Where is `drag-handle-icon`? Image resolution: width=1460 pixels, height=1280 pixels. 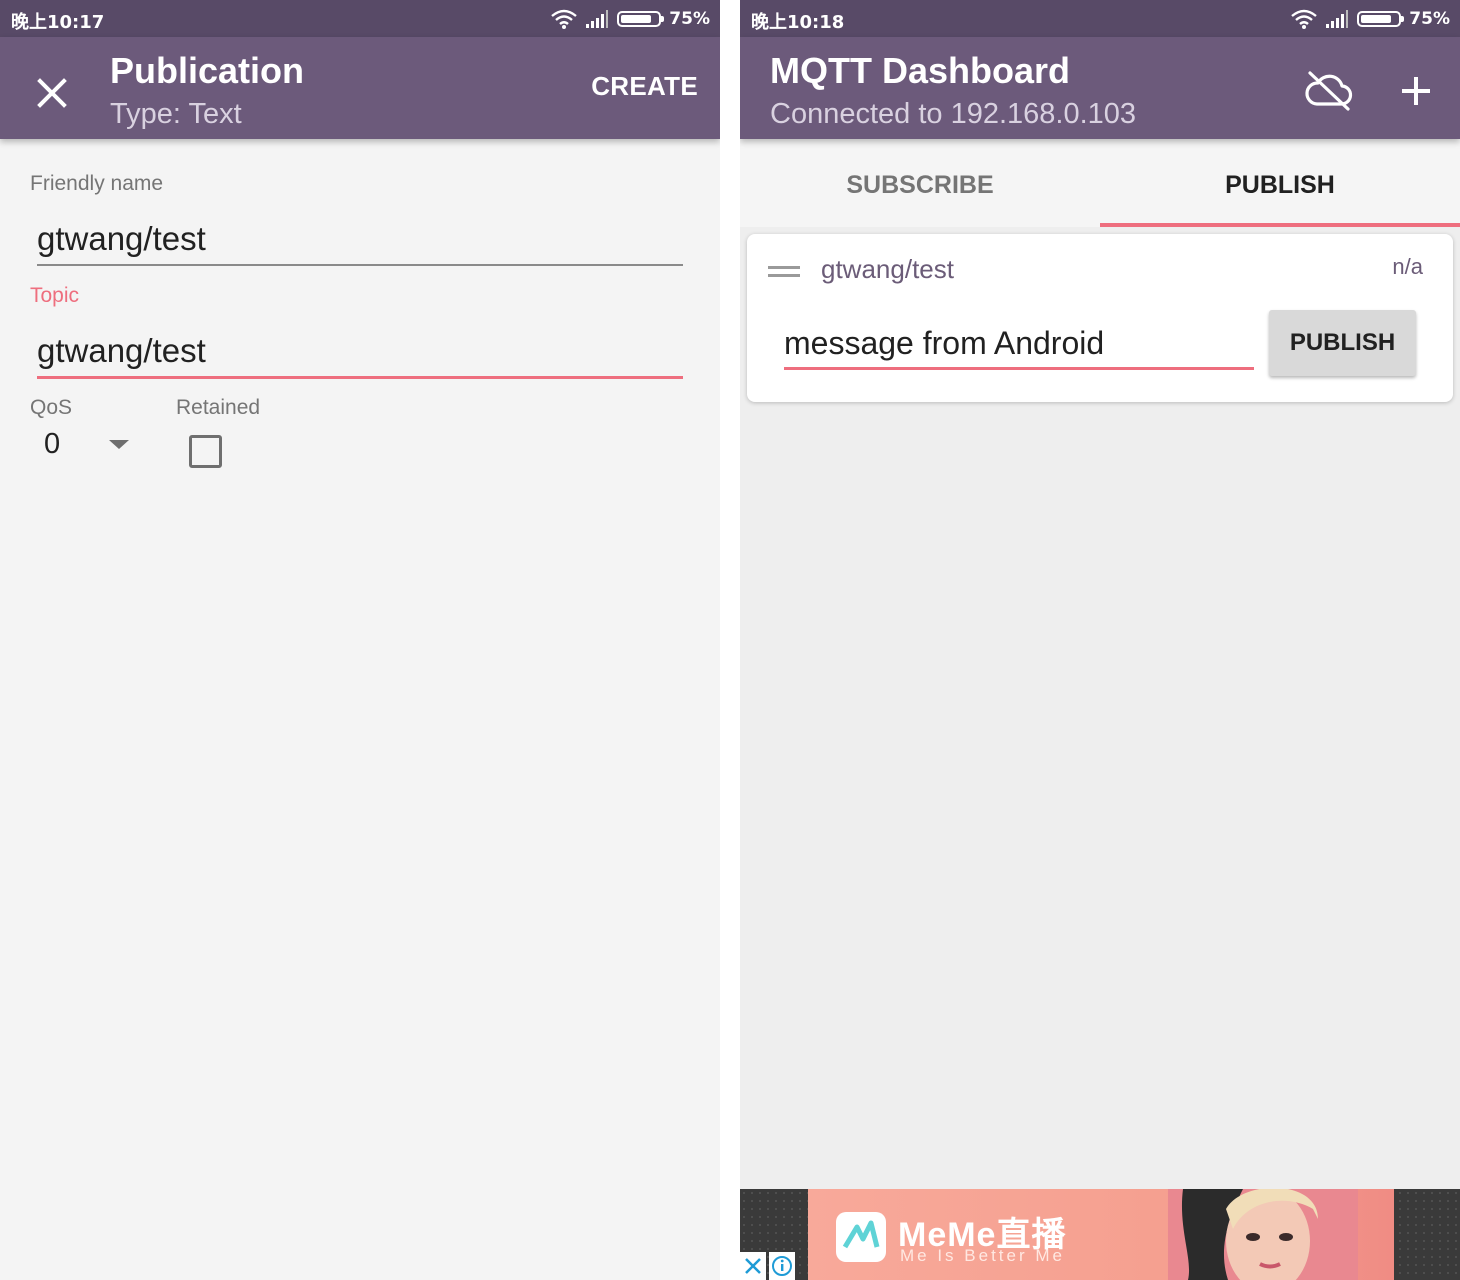
drag-handle-icon is located at coordinates (784, 272).